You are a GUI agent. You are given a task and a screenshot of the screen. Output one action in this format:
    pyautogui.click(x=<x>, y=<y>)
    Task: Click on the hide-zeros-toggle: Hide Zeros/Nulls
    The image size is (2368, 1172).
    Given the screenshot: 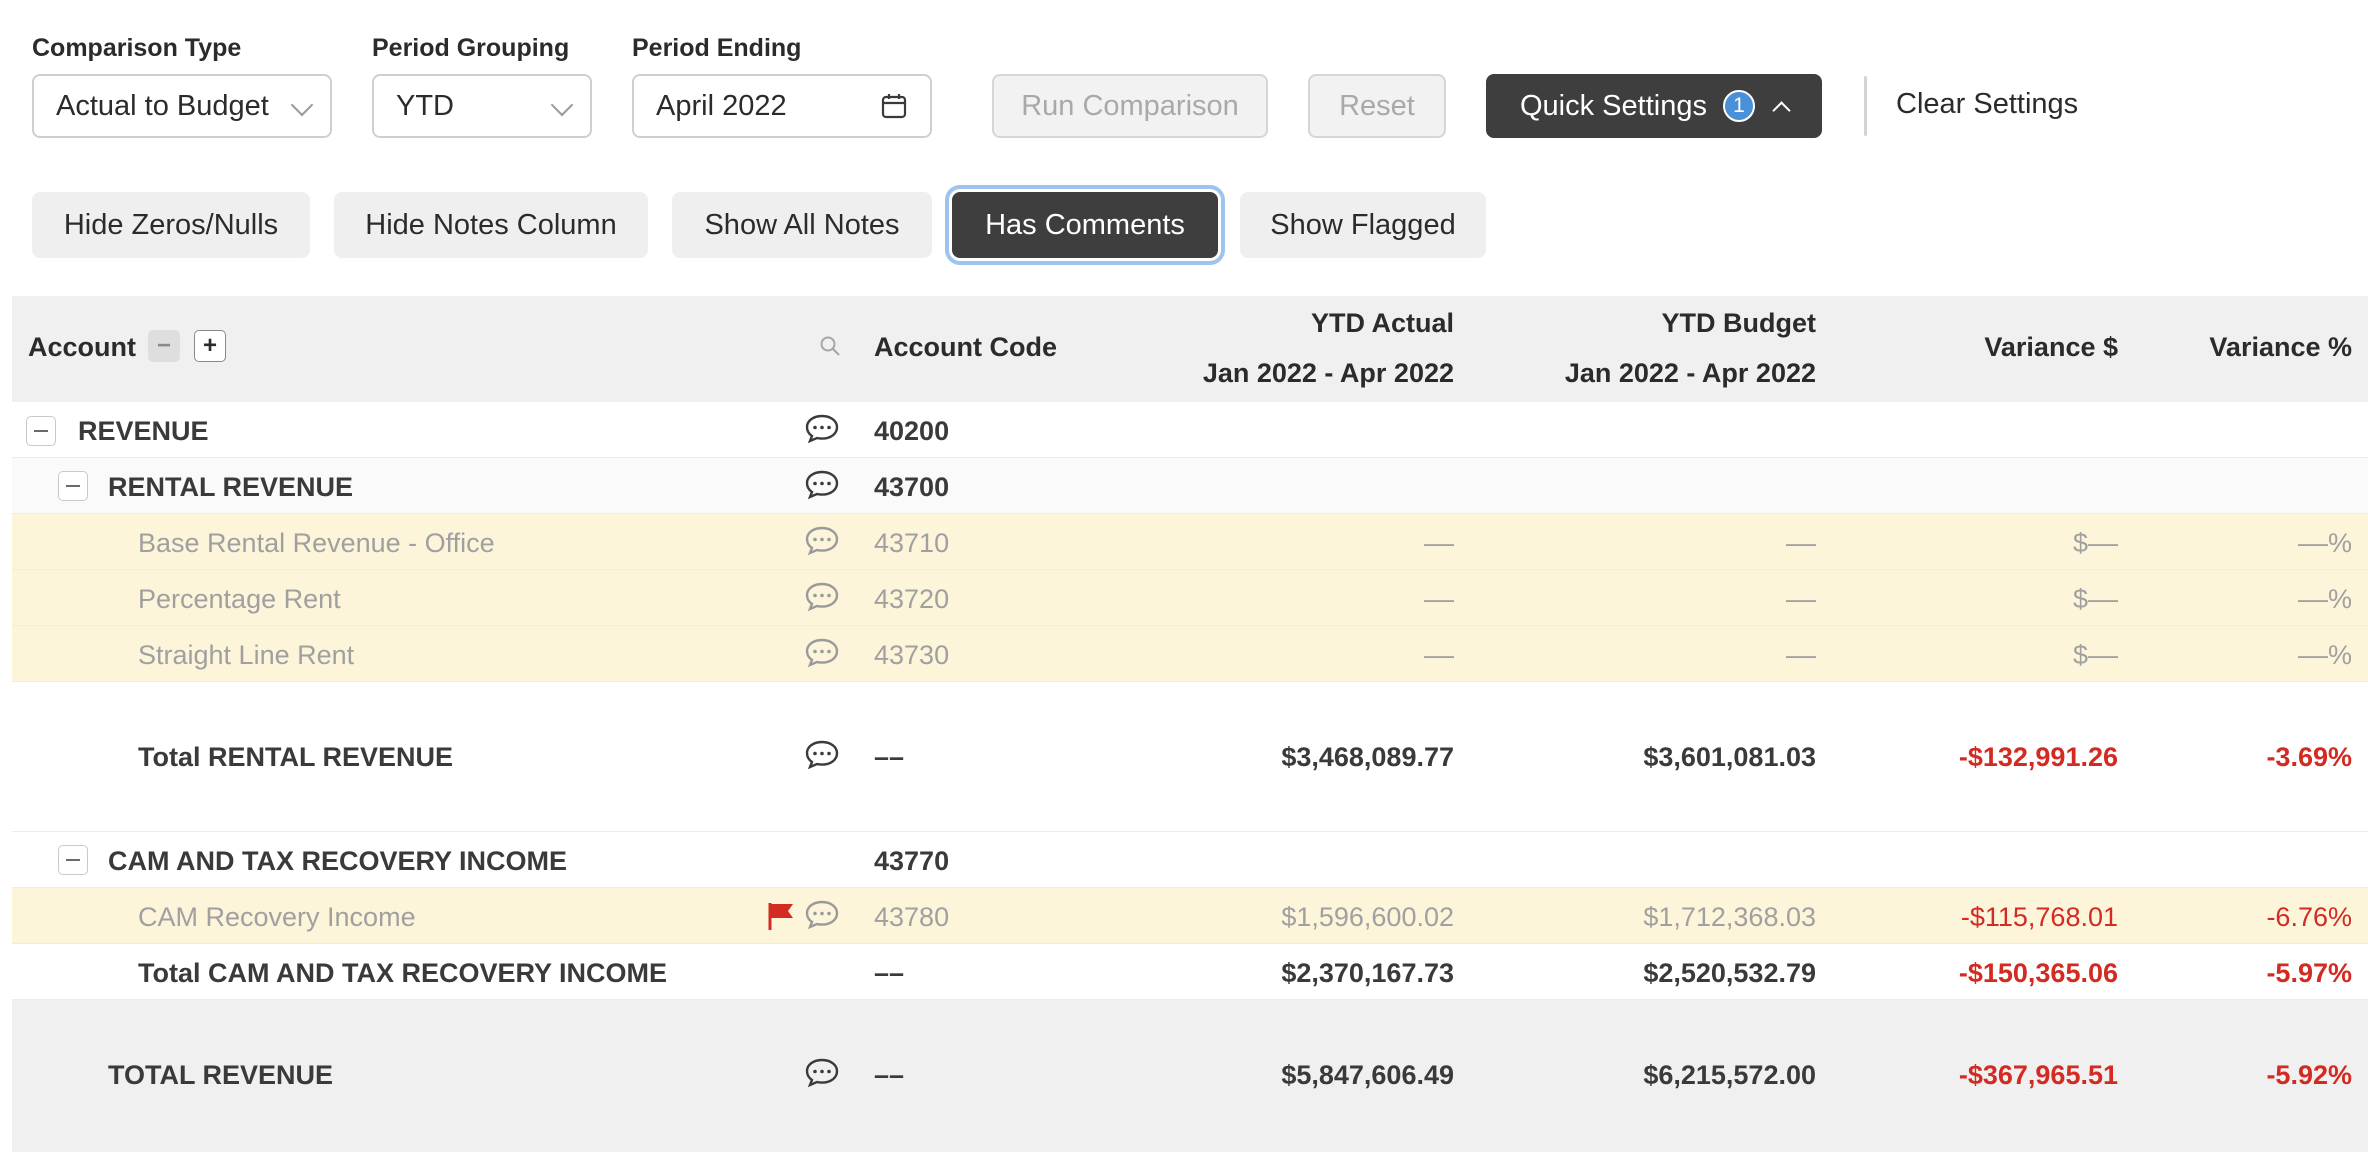 What is the action you would take?
    pyautogui.click(x=171, y=225)
    